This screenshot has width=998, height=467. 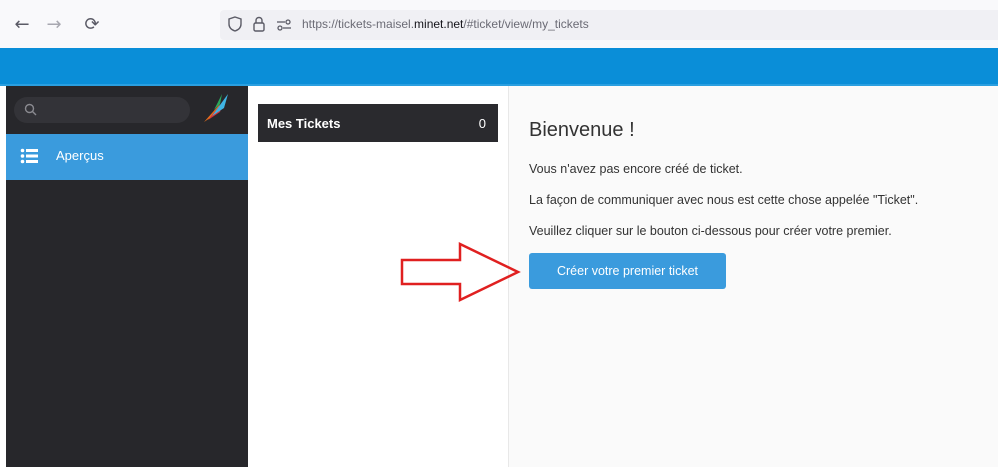 What do you see at coordinates (499, 67) in the screenshot?
I see `app-header` at bounding box center [499, 67].